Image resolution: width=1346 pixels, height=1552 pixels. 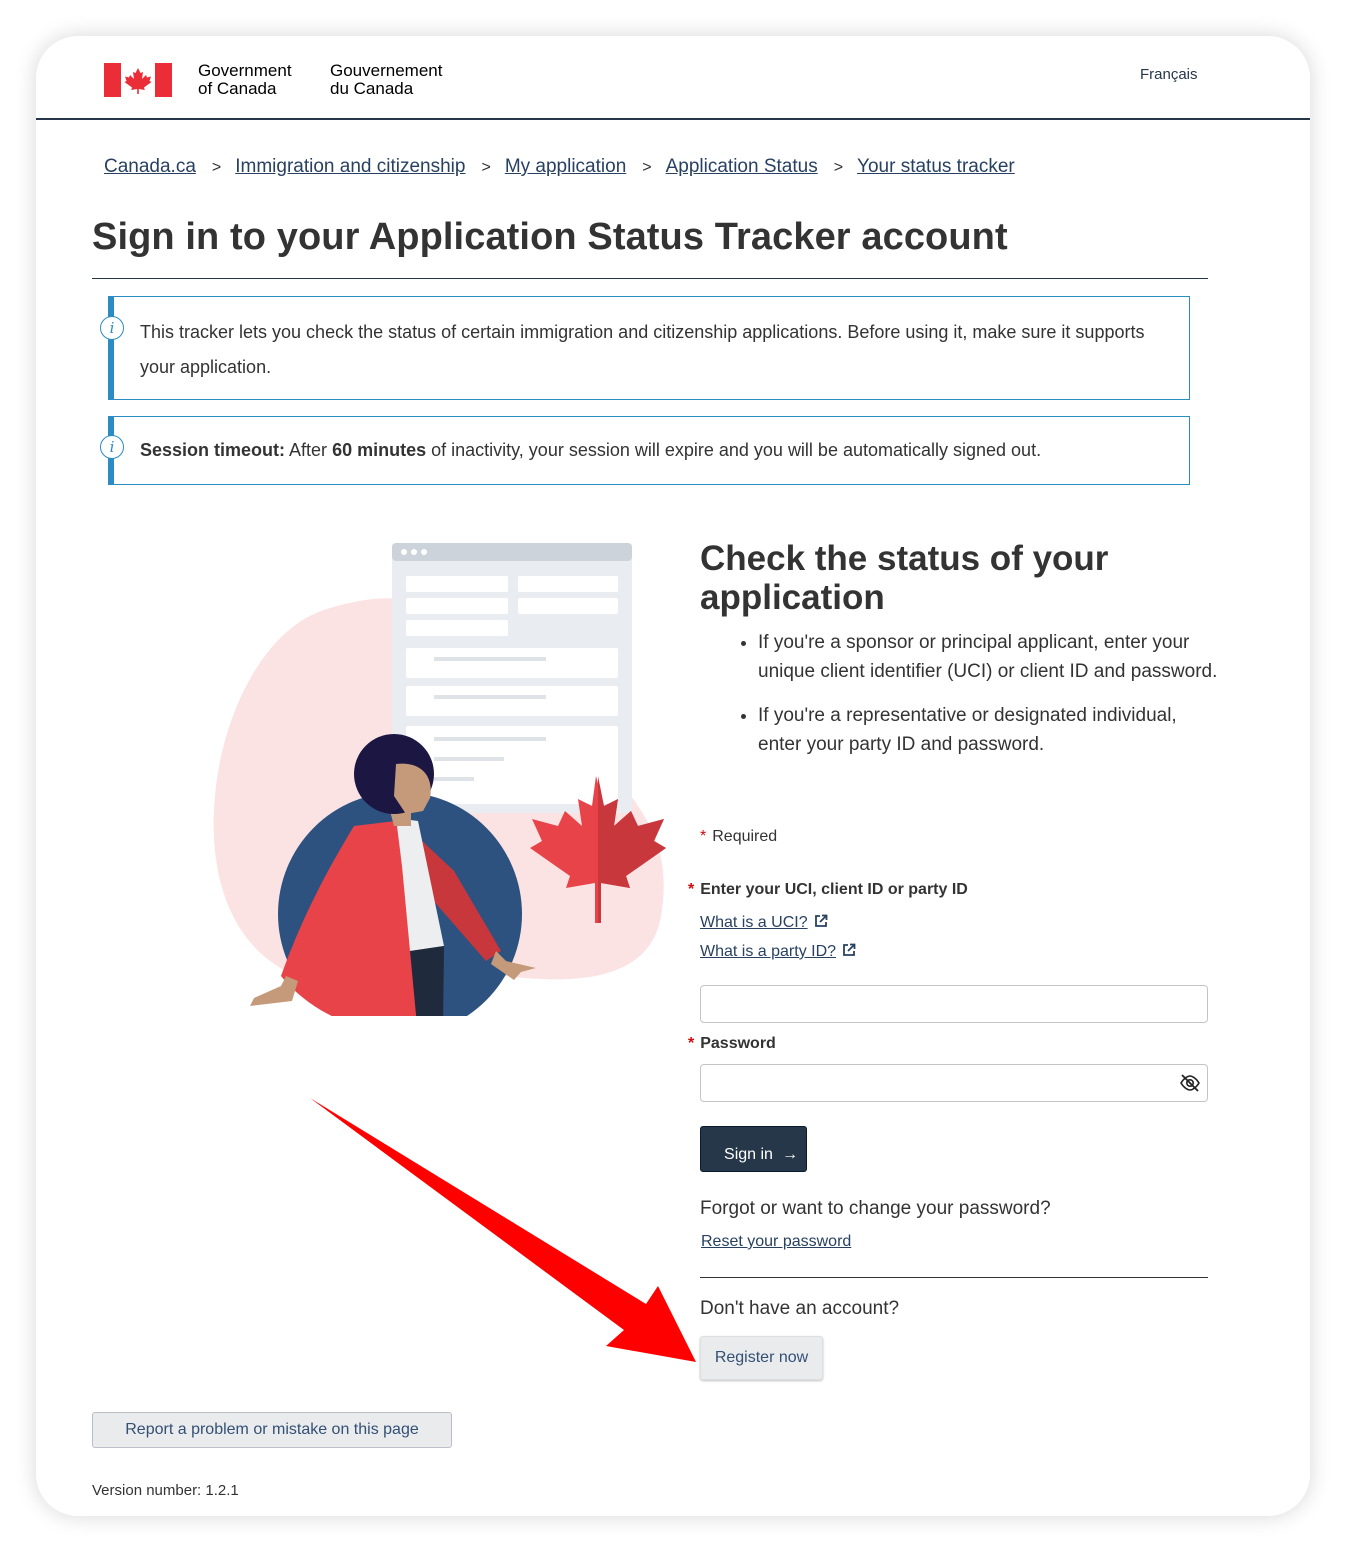 I want to click on password-field-label: * Password, so click(x=732, y=1044).